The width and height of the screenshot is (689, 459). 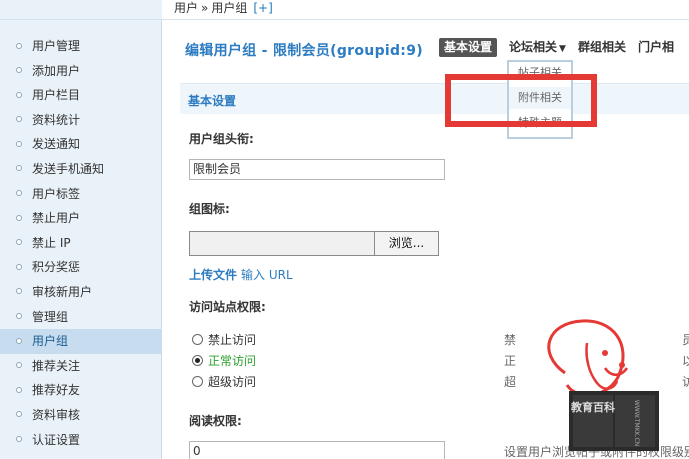 What do you see at coordinates (267, 275) in the screenshot?
I see `input-url-link: 输入 URL` at bounding box center [267, 275].